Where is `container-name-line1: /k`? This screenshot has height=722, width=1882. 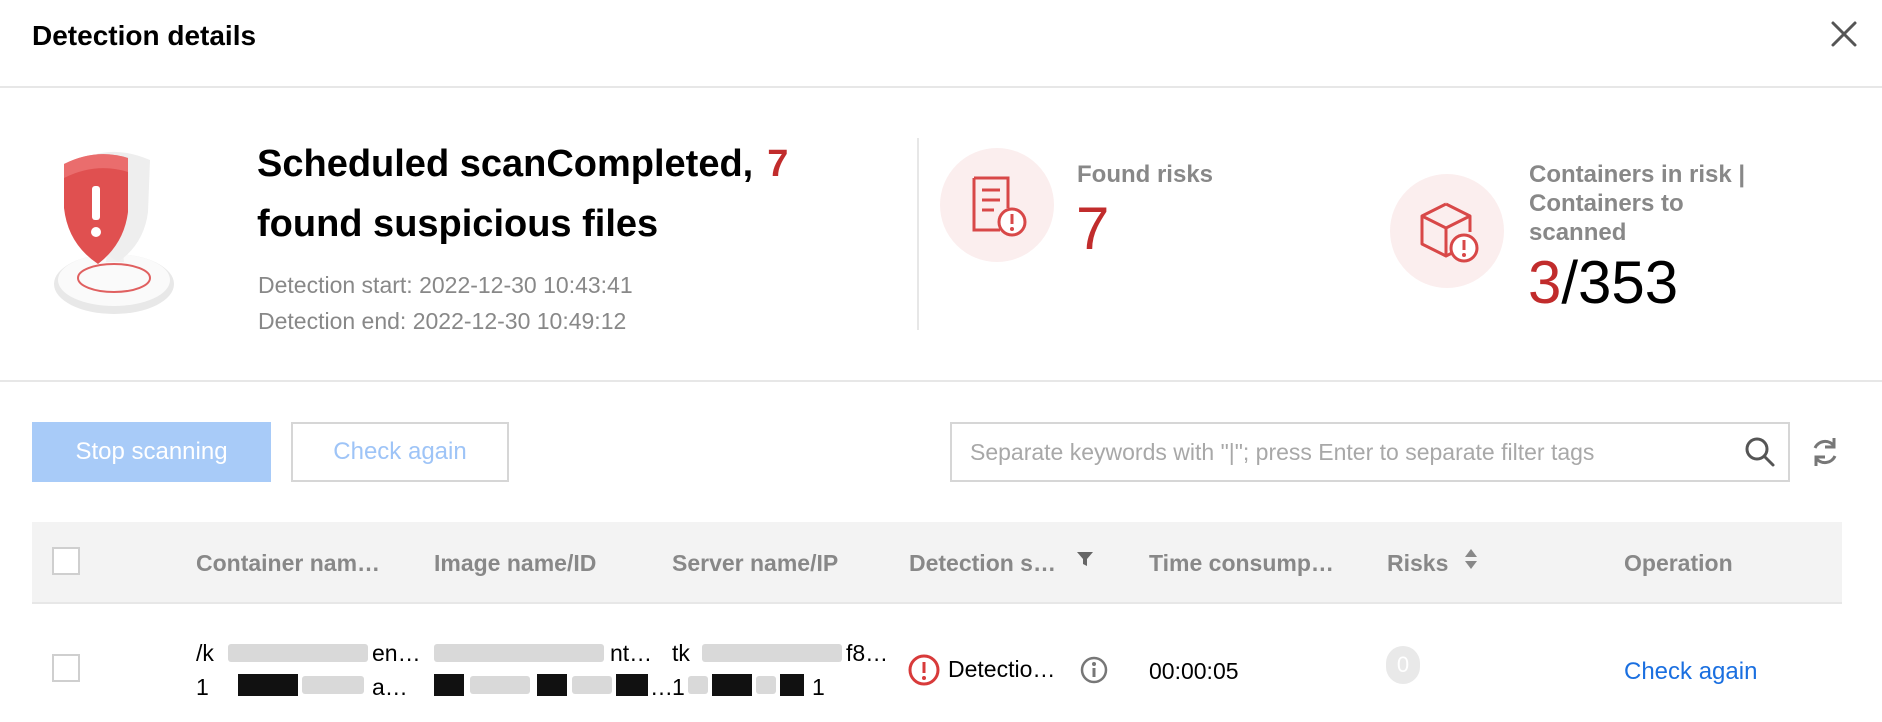 container-name-line1: /k is located at coordinates (205, 653).